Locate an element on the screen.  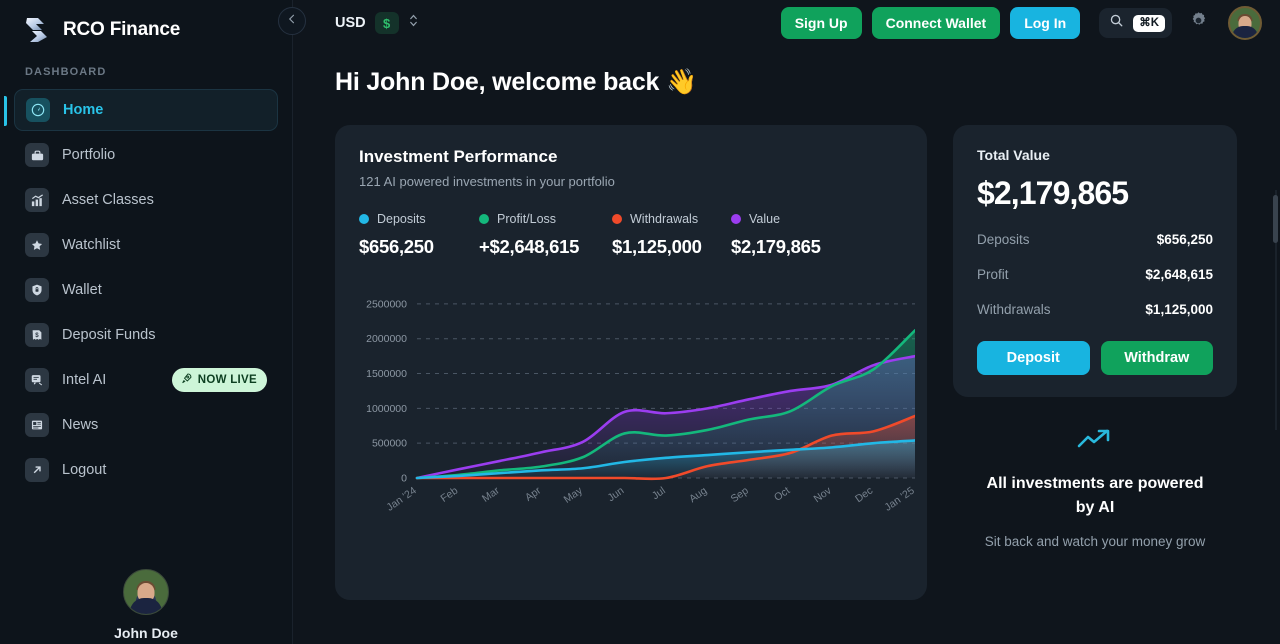
stat-label: Deposits is located at coordinates (1003, 239).